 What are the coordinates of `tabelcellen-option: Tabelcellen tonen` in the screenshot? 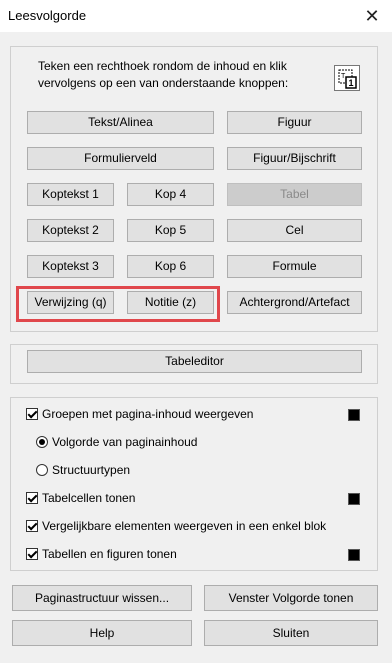 It's located at (80, 498).